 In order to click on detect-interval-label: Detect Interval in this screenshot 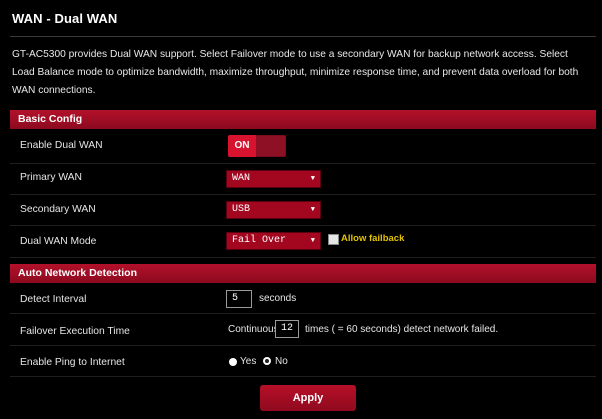, I will do `click(53, 299)`.